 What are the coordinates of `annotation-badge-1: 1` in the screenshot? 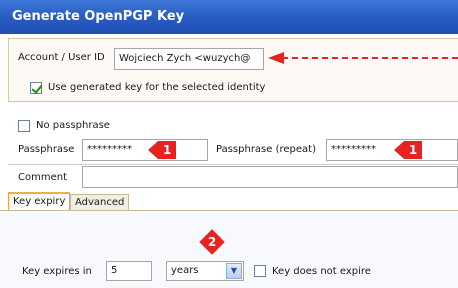 It's located at (167, 150).